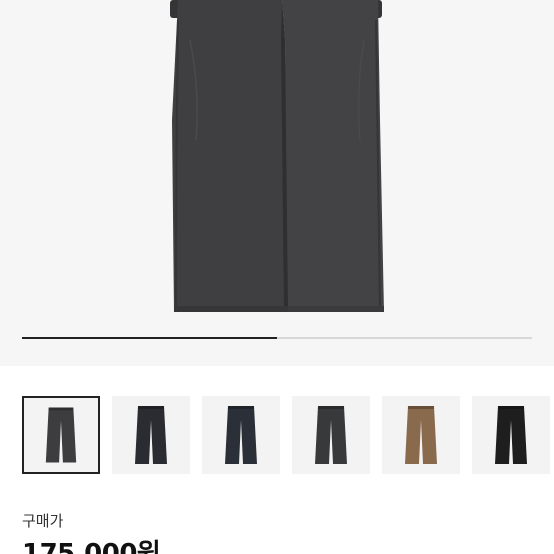 This screenshot has width=554, height=554. I want to click on color-thumbnail-black, so click(511, 435).